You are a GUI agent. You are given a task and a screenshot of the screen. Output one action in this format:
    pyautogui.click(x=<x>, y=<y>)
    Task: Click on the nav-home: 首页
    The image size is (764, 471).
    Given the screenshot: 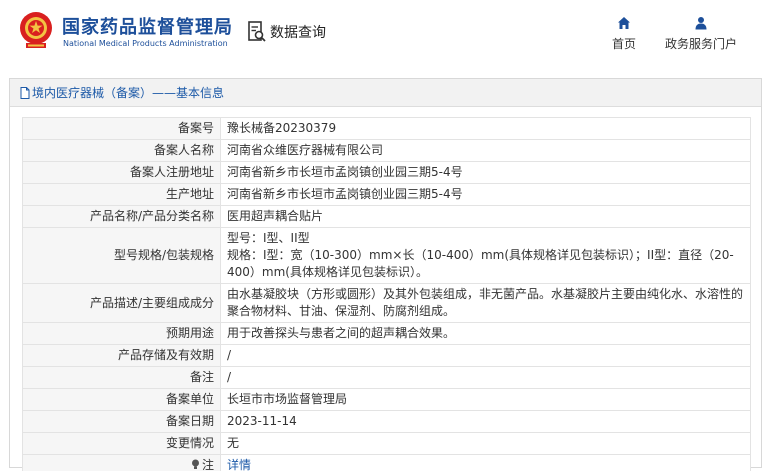 What is the action you would take?
    pyautogui.click(x=624, y=34)
    